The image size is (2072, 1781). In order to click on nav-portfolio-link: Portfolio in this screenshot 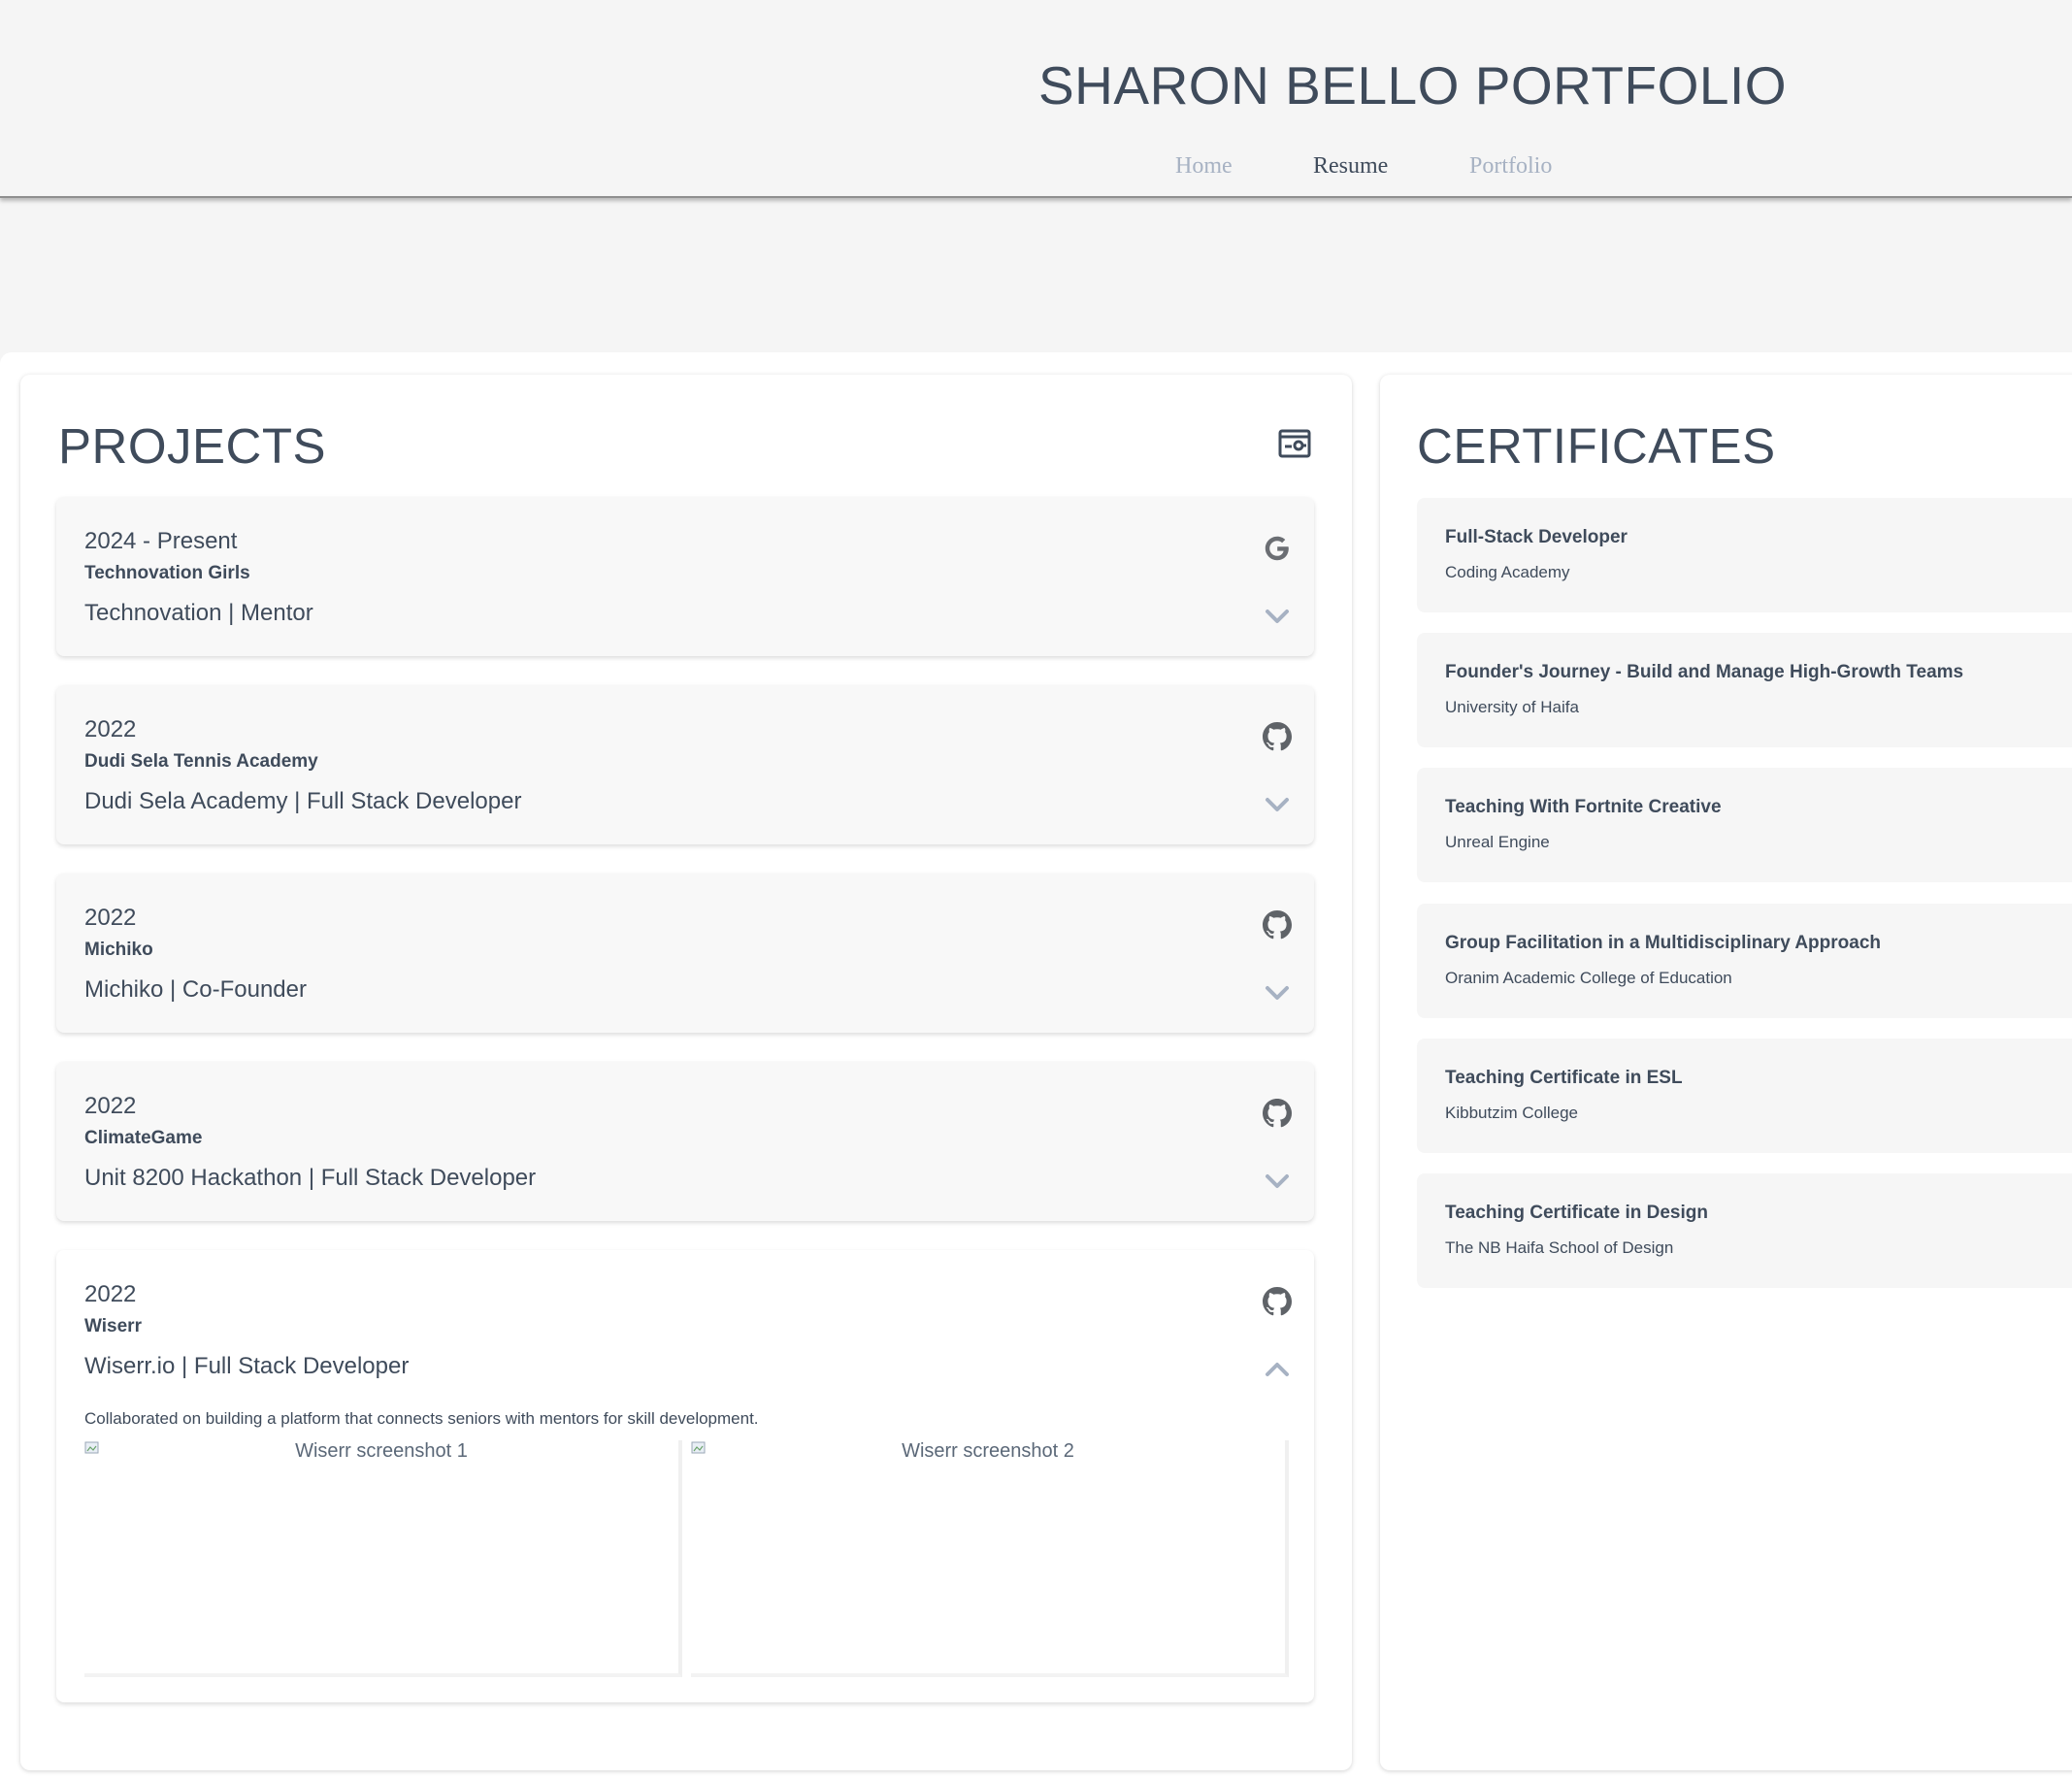, I will do `click(1511, 166)`.